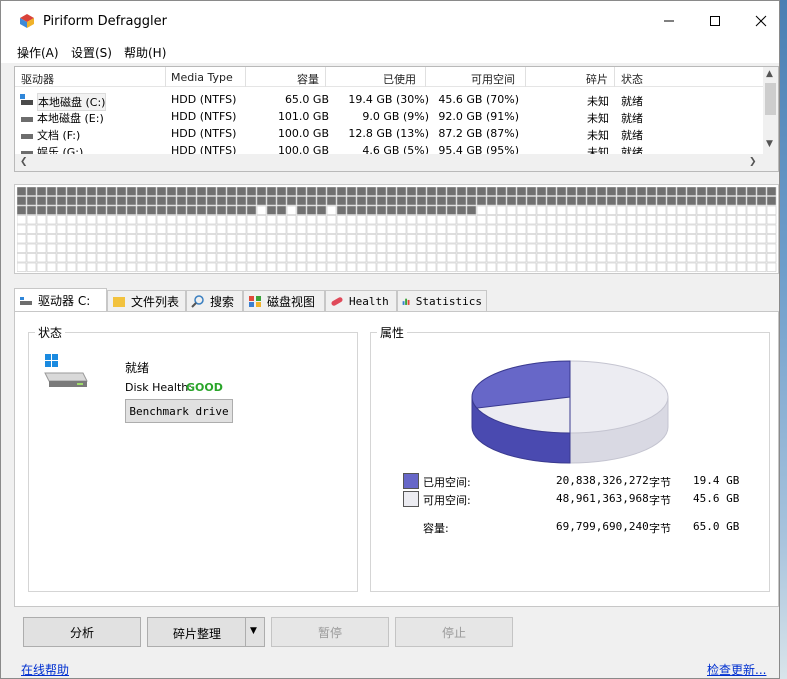 The width and height of the screenshot is (787, 679). I want to click on drive-cluster-map, so click(396, 229).